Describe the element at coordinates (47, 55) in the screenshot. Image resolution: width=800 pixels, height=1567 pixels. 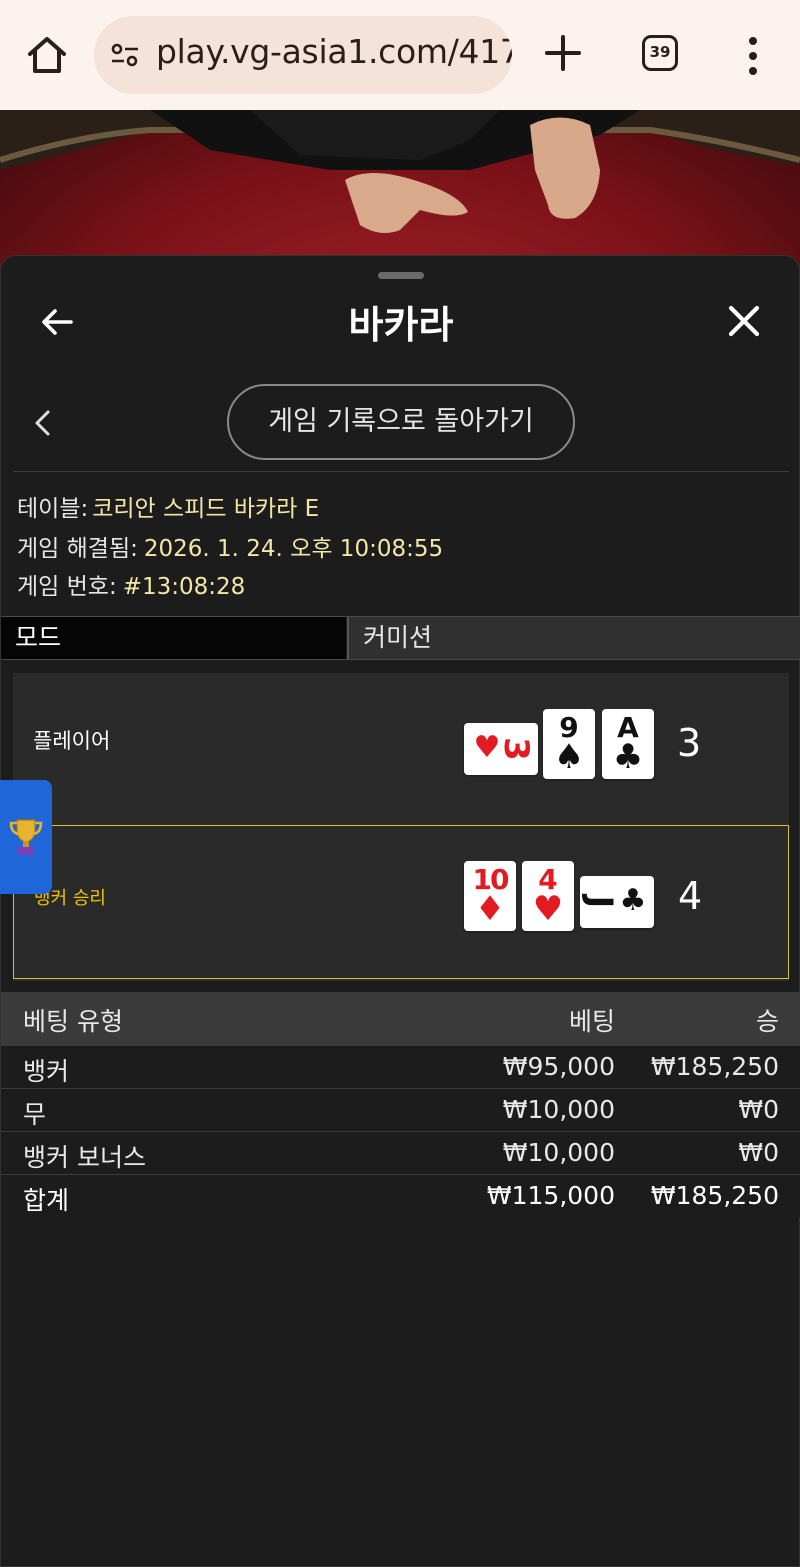
I see `home-icon` at that location.